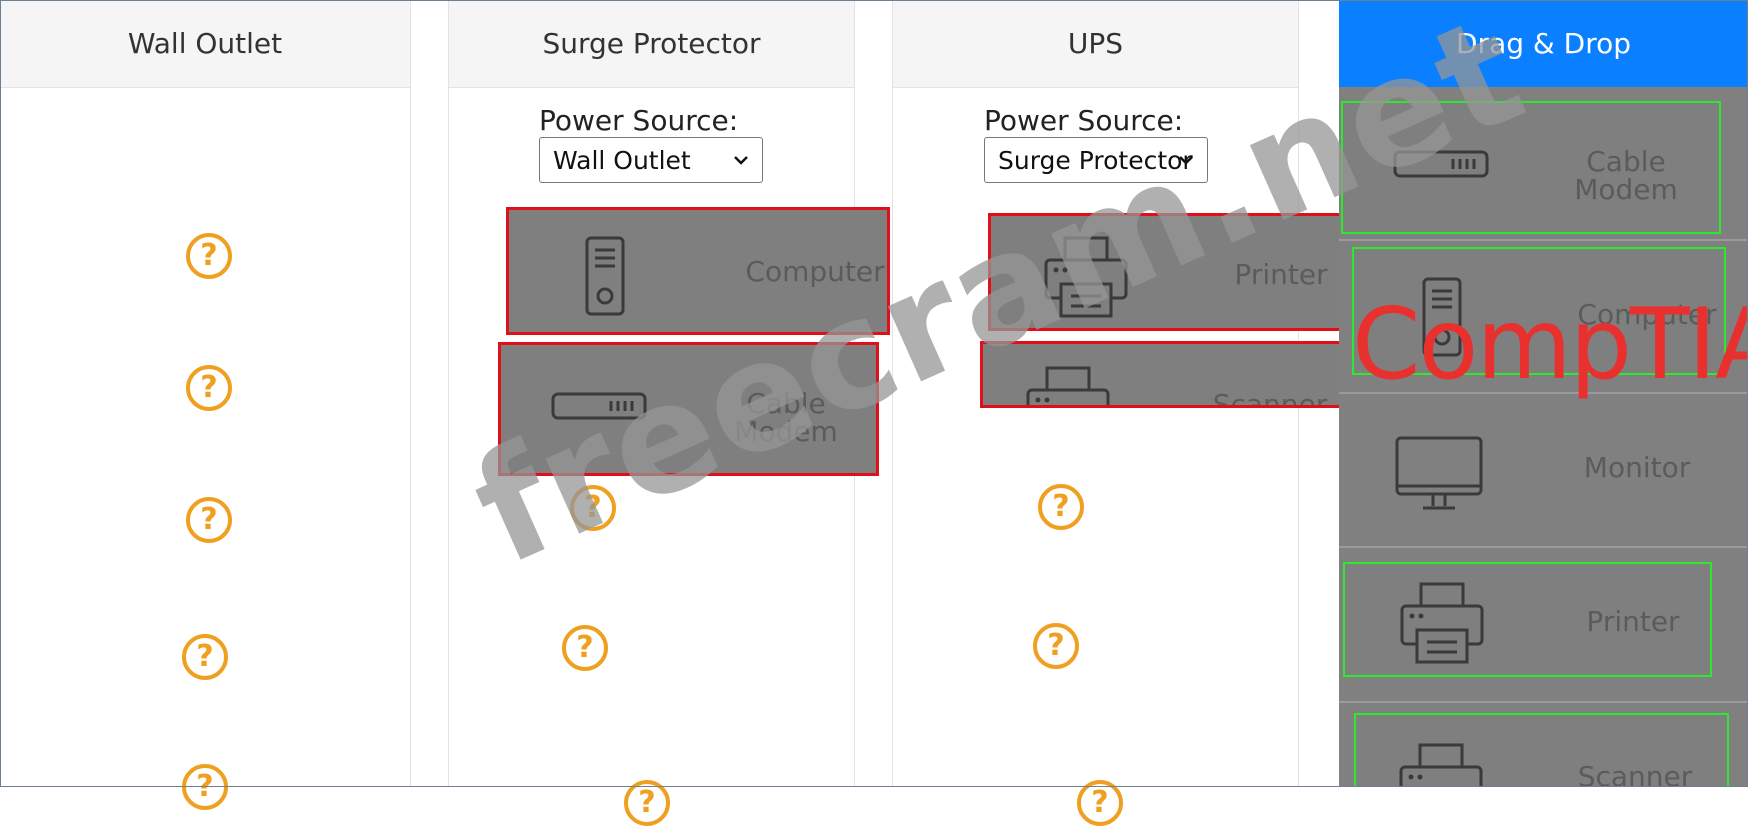 This screenshot has height=826, width=1748. I want to click on drag-drop-title: Drag & Drop, so click(1543, 43).